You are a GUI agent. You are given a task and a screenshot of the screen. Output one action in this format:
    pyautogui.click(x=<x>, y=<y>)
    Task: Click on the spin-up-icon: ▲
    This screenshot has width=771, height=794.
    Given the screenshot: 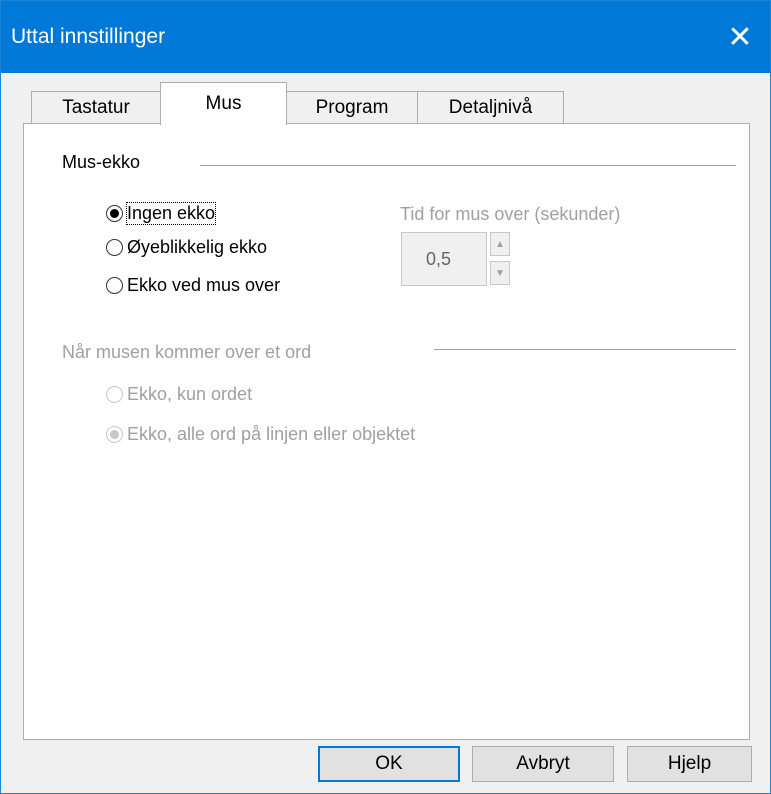 What is the action you would take?
    pyautogui.click(x=500, y=244)
    